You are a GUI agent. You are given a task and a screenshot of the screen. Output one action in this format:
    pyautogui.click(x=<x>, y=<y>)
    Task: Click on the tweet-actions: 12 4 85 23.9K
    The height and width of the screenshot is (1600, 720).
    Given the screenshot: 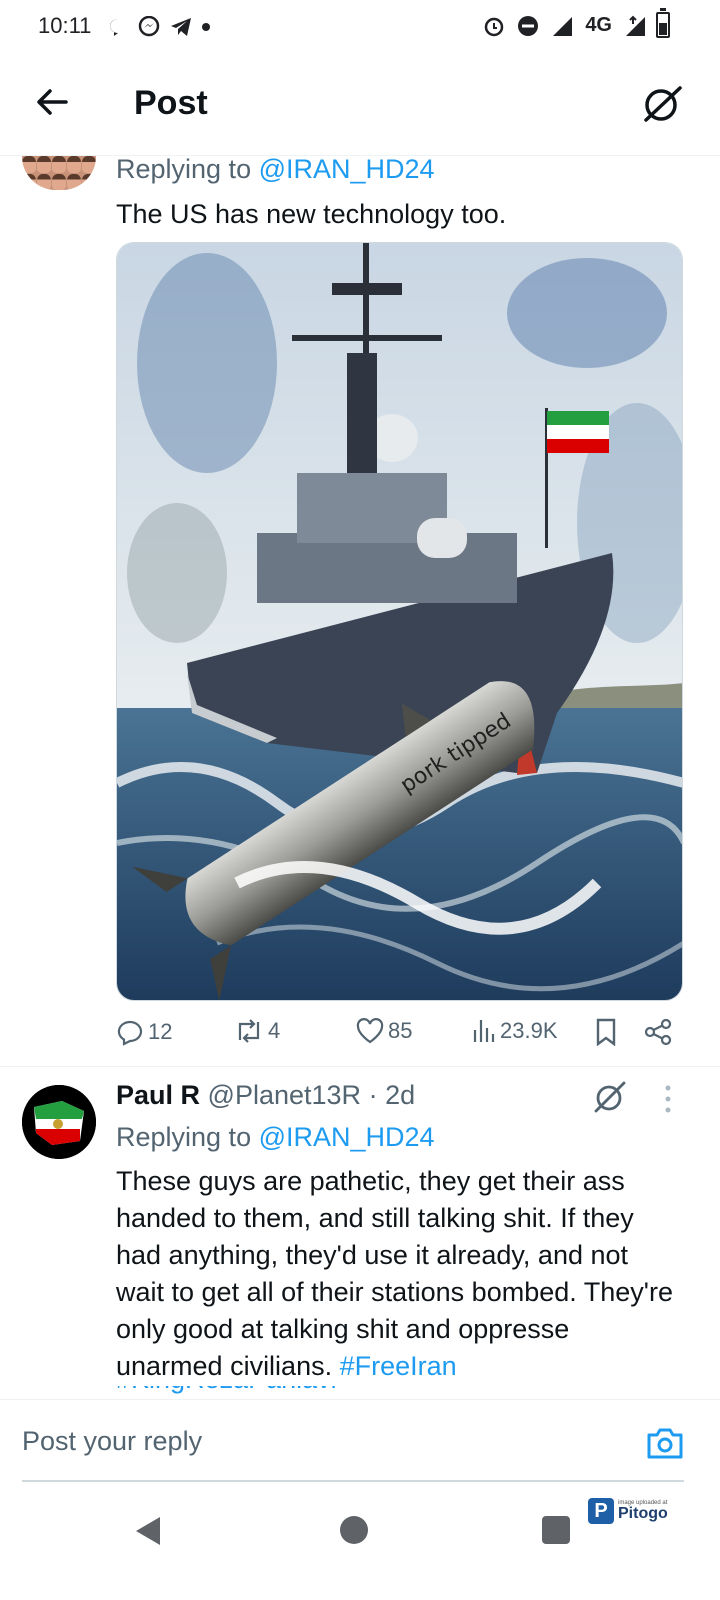 What is the action you would take?
    pyautogui.click(x=396, y=1034)
    